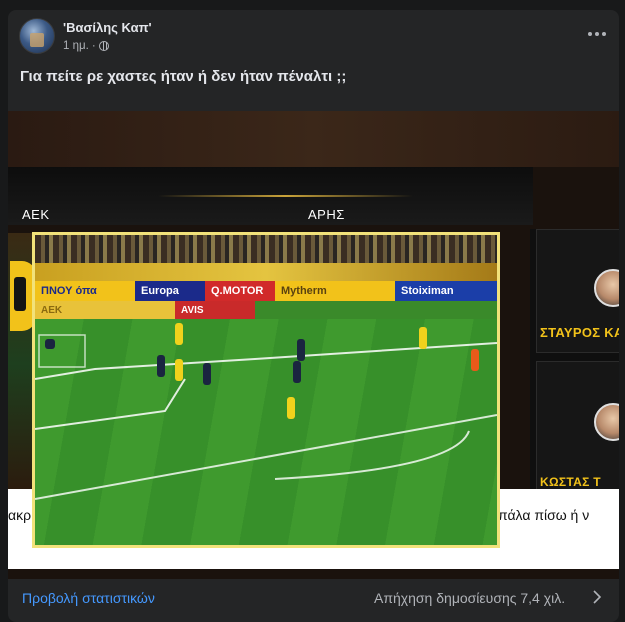 This screenshot has width=625, height=622. I want to click on ad-board: Europa, so click(170, 291).